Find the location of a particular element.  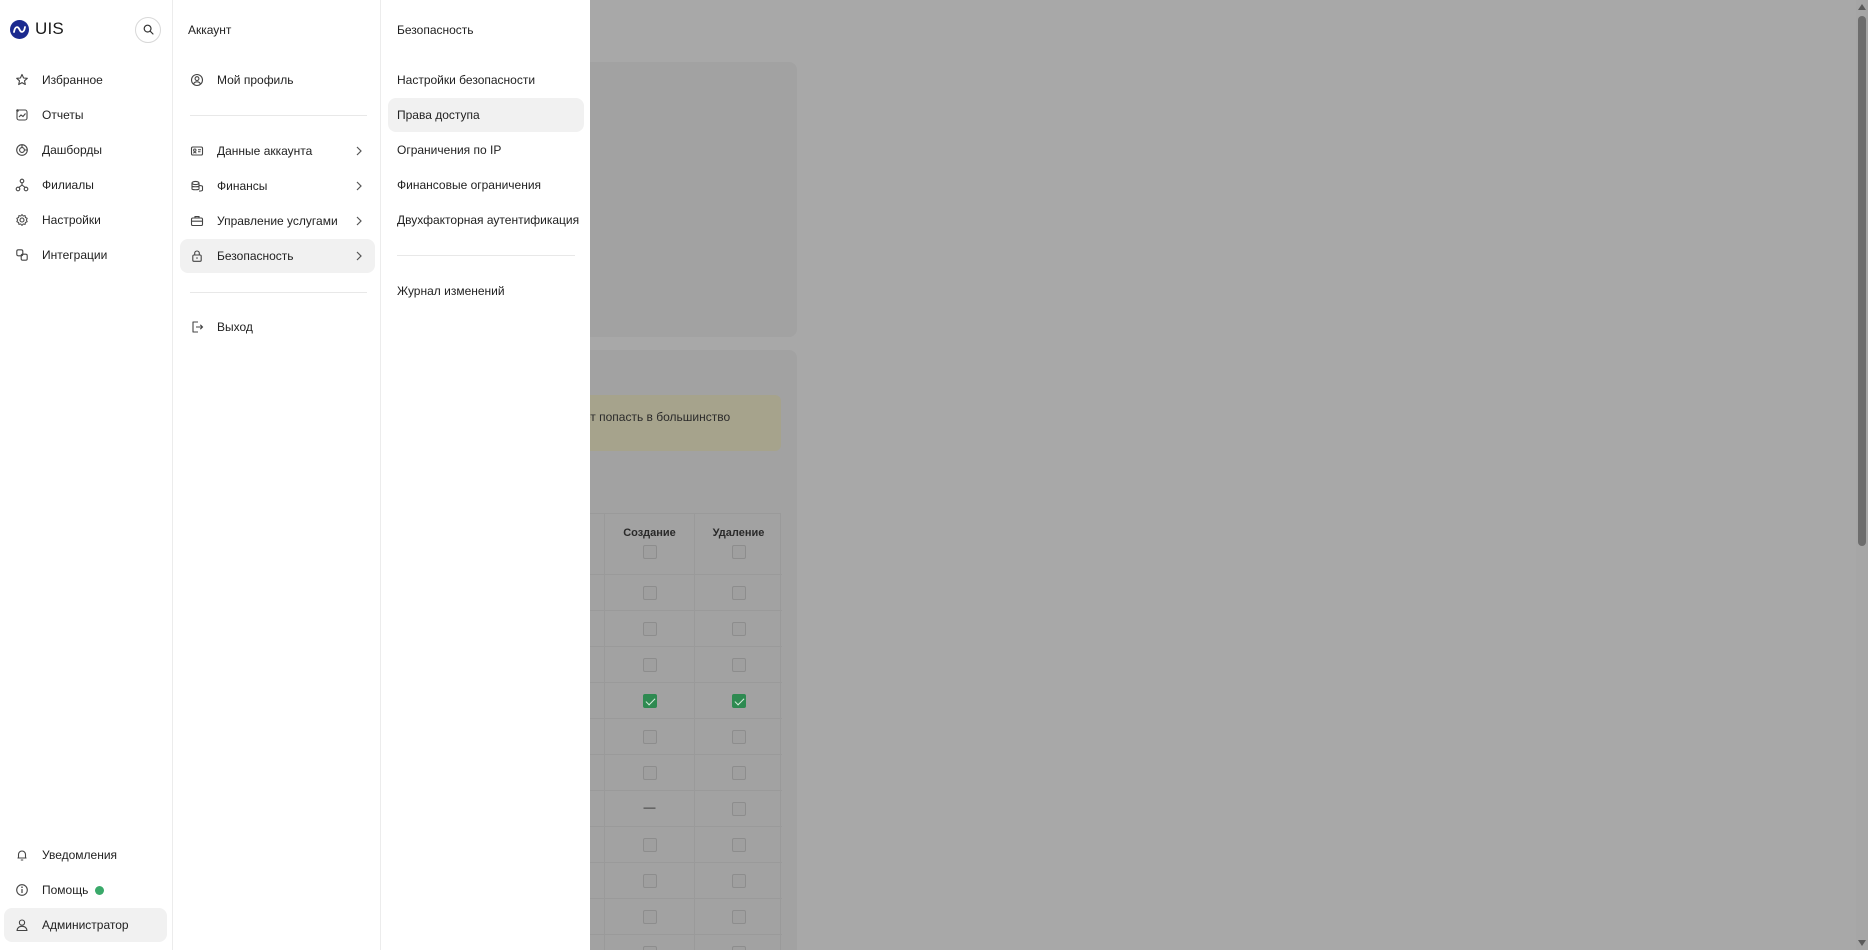

help-status-dot is located at coordinates (100, 890).